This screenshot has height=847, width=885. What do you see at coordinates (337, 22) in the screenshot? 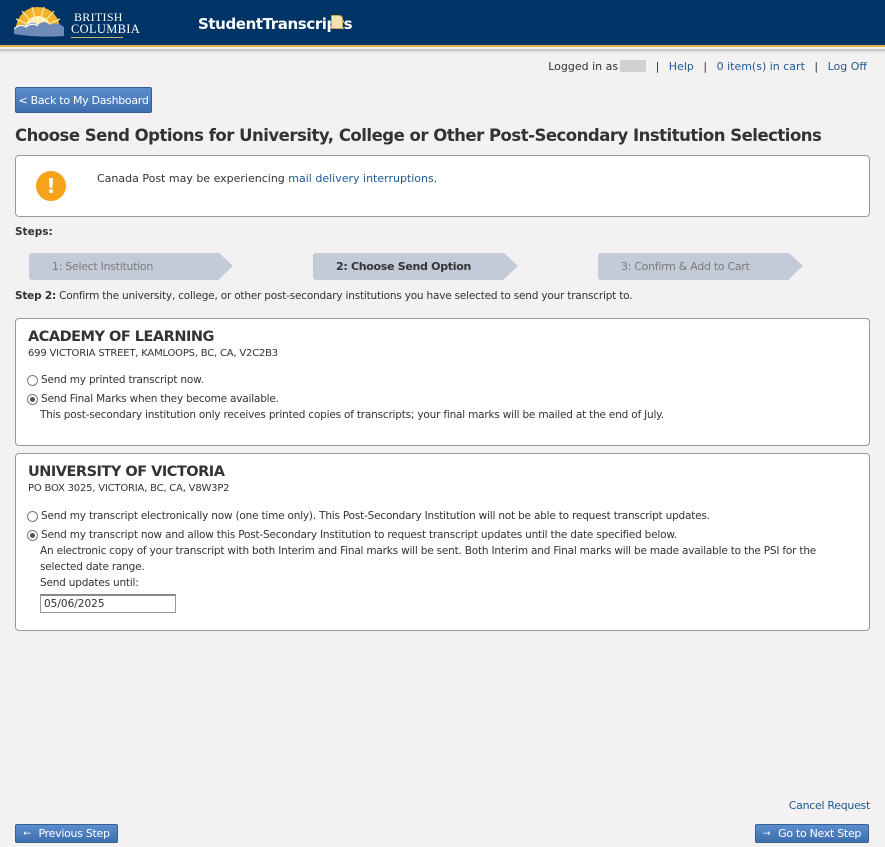
I see `document-icon` at bounding box center [337, 22].